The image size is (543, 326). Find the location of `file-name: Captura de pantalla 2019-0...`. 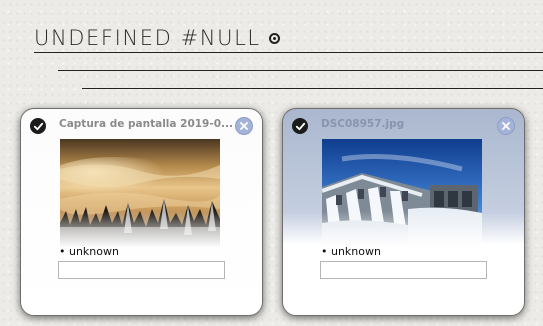

file-name: Captura de pantalla 2019-0... is located at coordinates (146, 124).